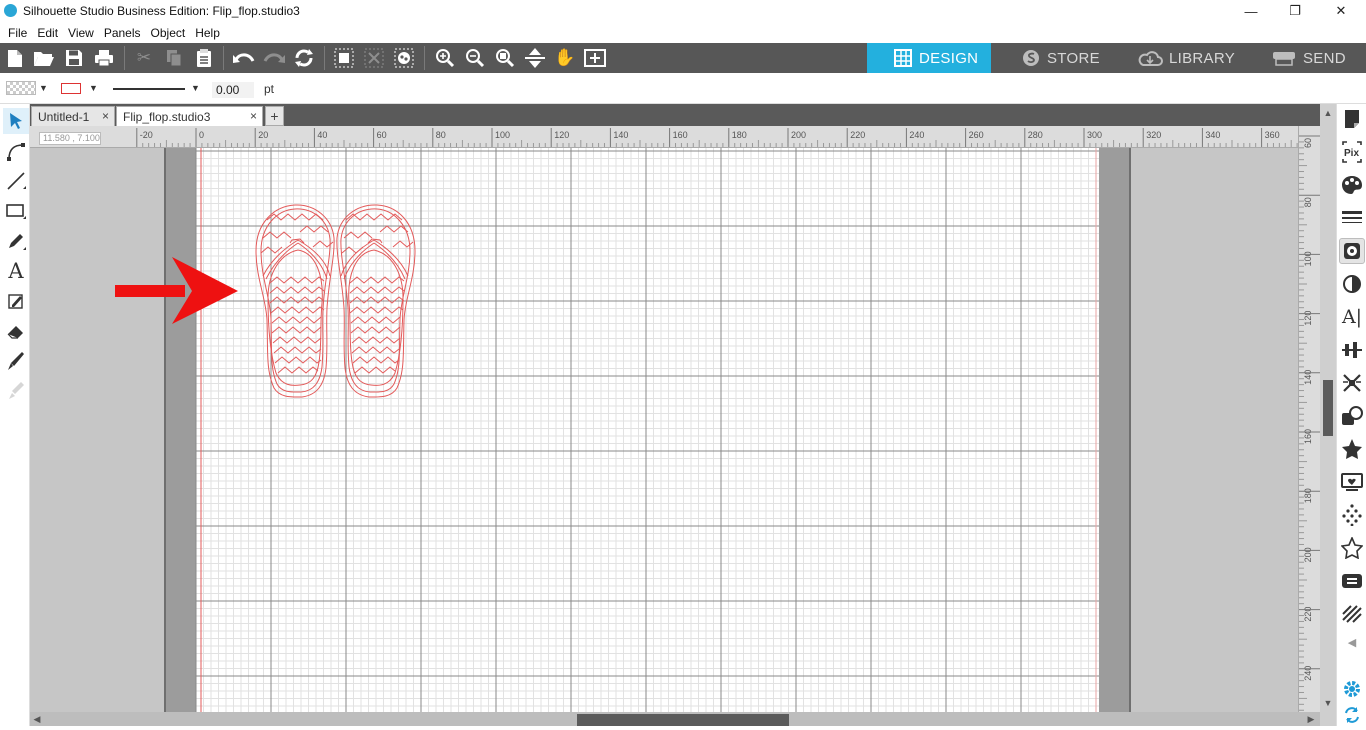 The image size is (1366, 730). Describe the element at coordinates (74, 58) in the screenshot. I see `save-icon` at that location.